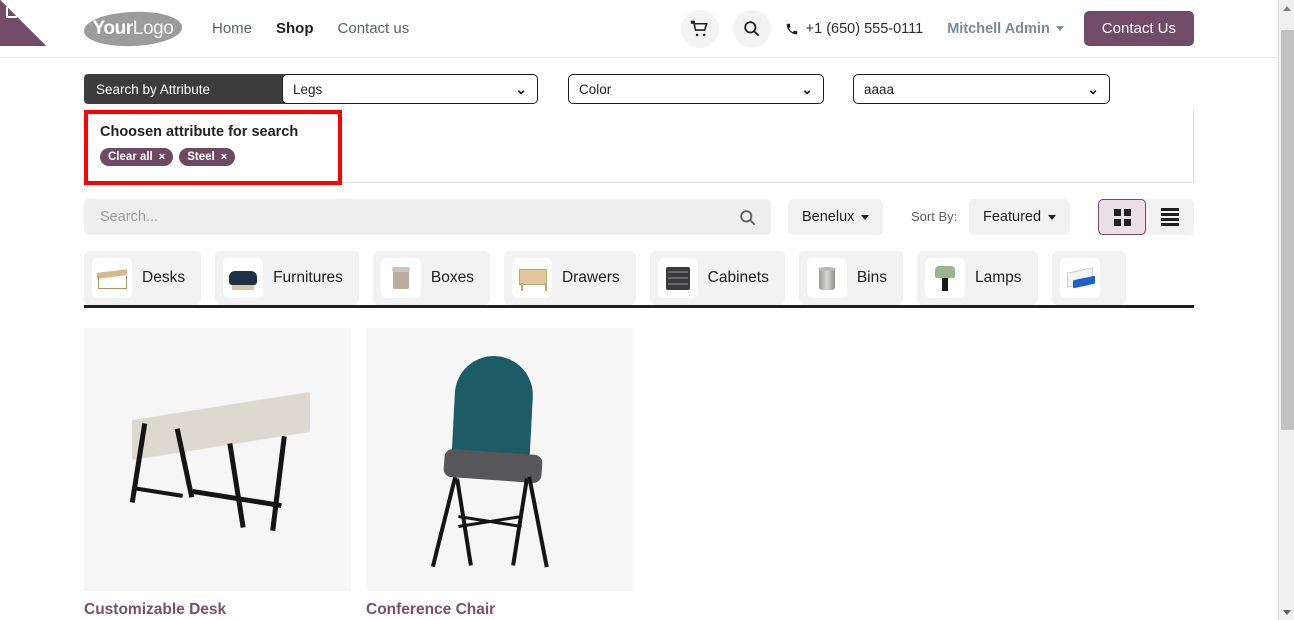 The width and height of the screenshot is (1294, 620). I want to click on attribute-select-legs-value: Legs, so click(308, 89).